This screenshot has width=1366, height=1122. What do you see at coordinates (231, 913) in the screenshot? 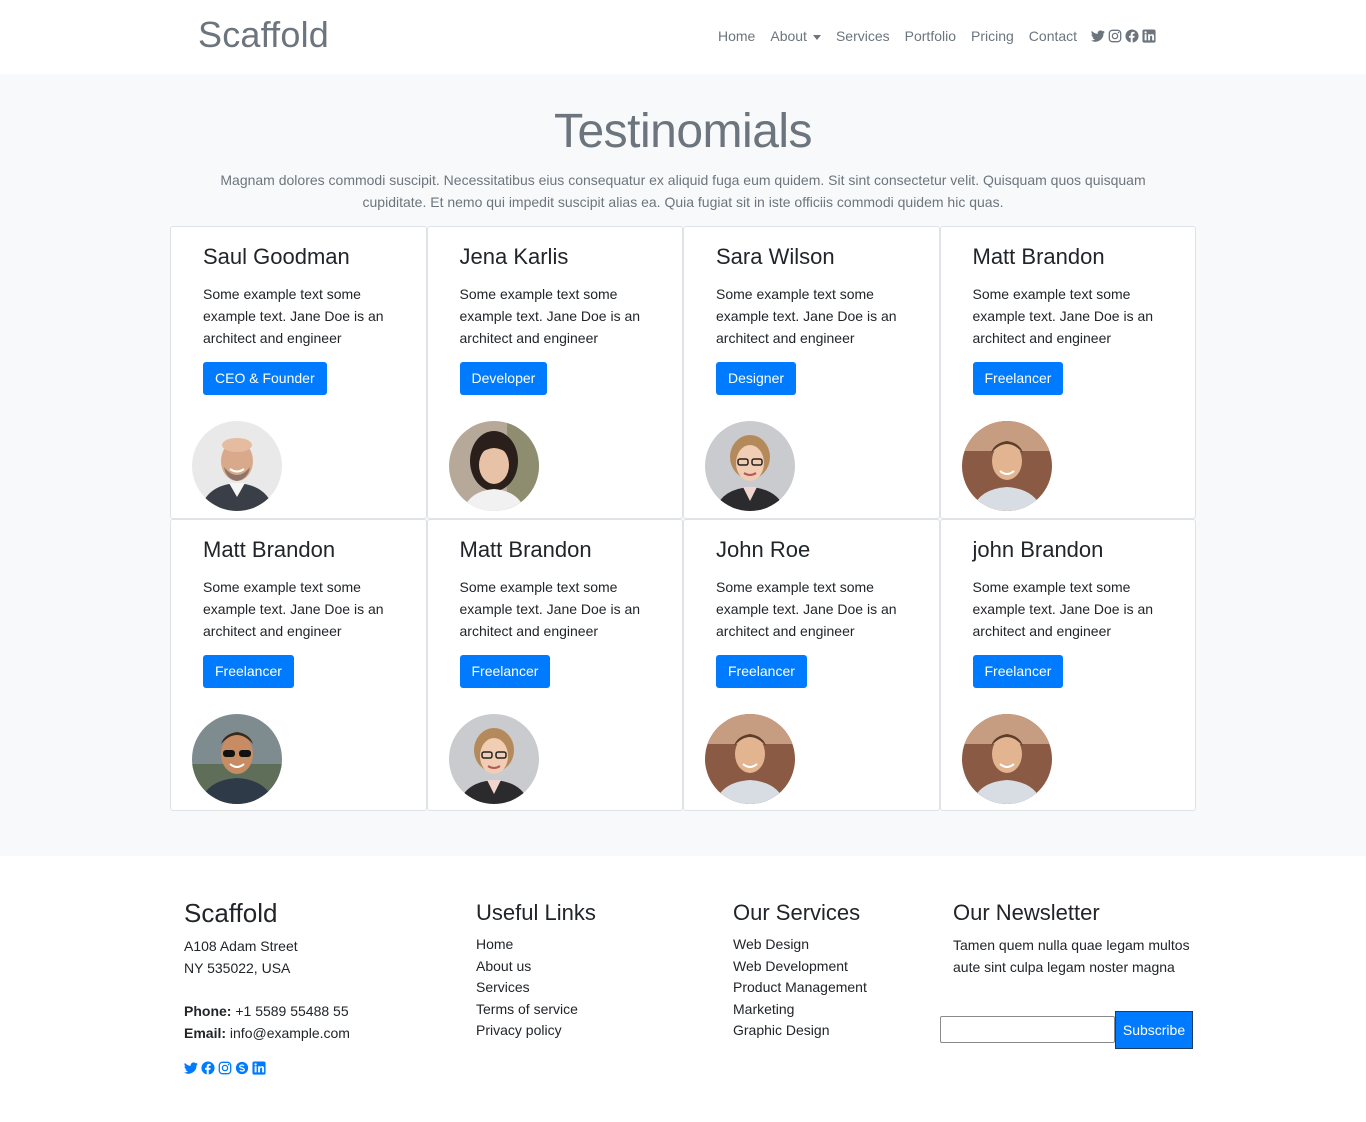
I see `footer-brand: Scaffold` at bounding box center [231, 913].